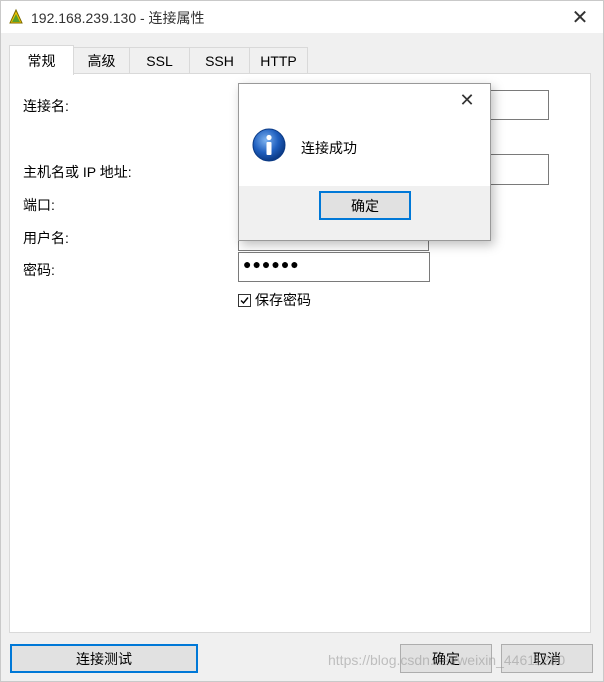 The image size is (604, 682). Describe the element at coordinates (467, 100) in the screenshot. I see `dialog-close-icon: ✕` at that location.